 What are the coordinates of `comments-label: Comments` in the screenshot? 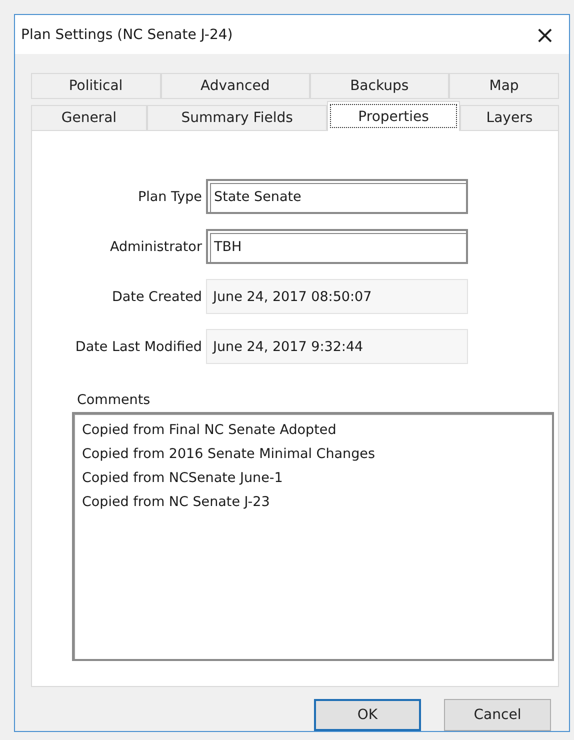 It's located at (114, 400).